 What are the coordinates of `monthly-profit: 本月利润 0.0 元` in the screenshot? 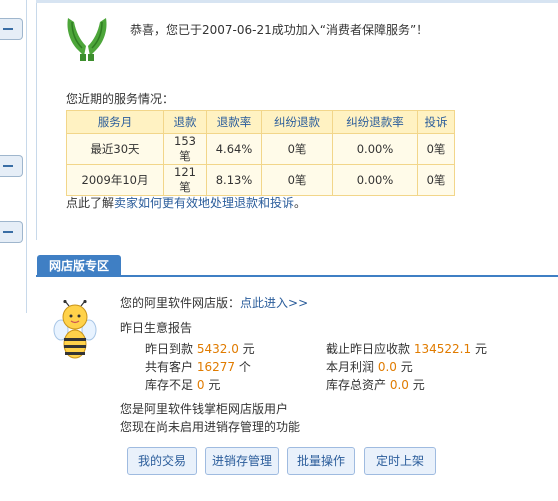 It's located at (369, 366).